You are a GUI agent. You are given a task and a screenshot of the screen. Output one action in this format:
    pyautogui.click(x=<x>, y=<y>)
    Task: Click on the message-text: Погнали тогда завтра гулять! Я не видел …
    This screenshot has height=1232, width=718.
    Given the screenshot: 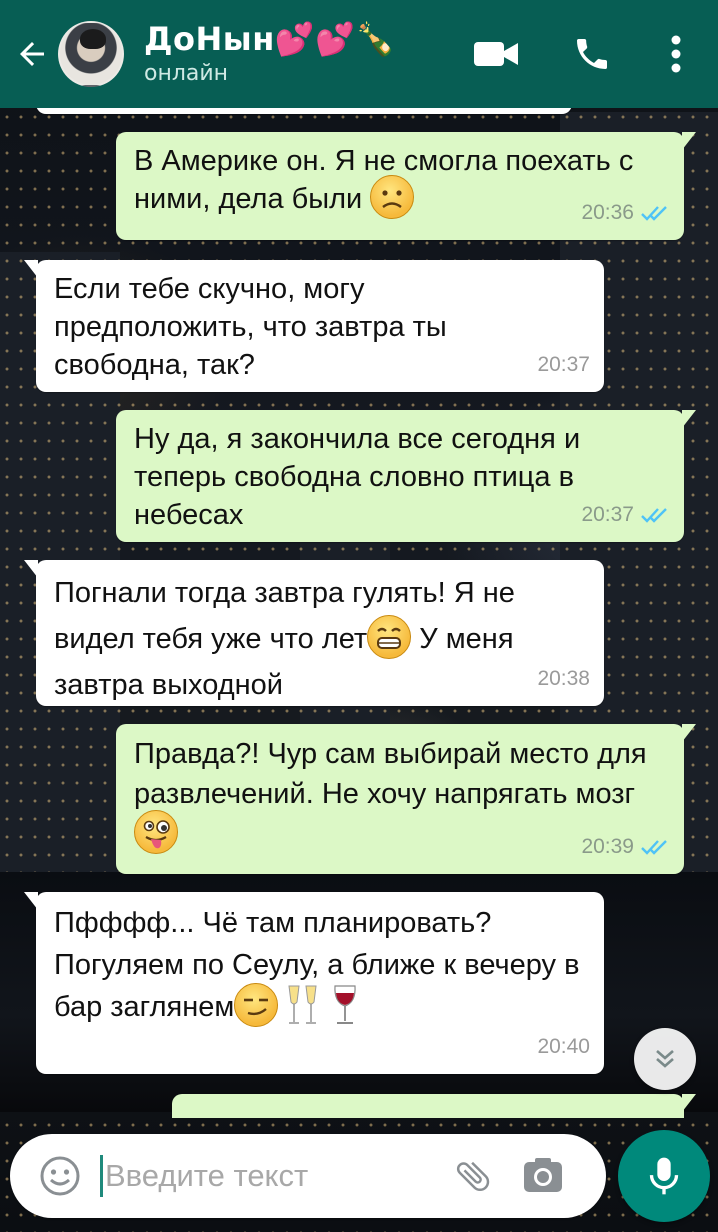 What is the action you would take?
    pyautogui.click(x=288, y=639)
    